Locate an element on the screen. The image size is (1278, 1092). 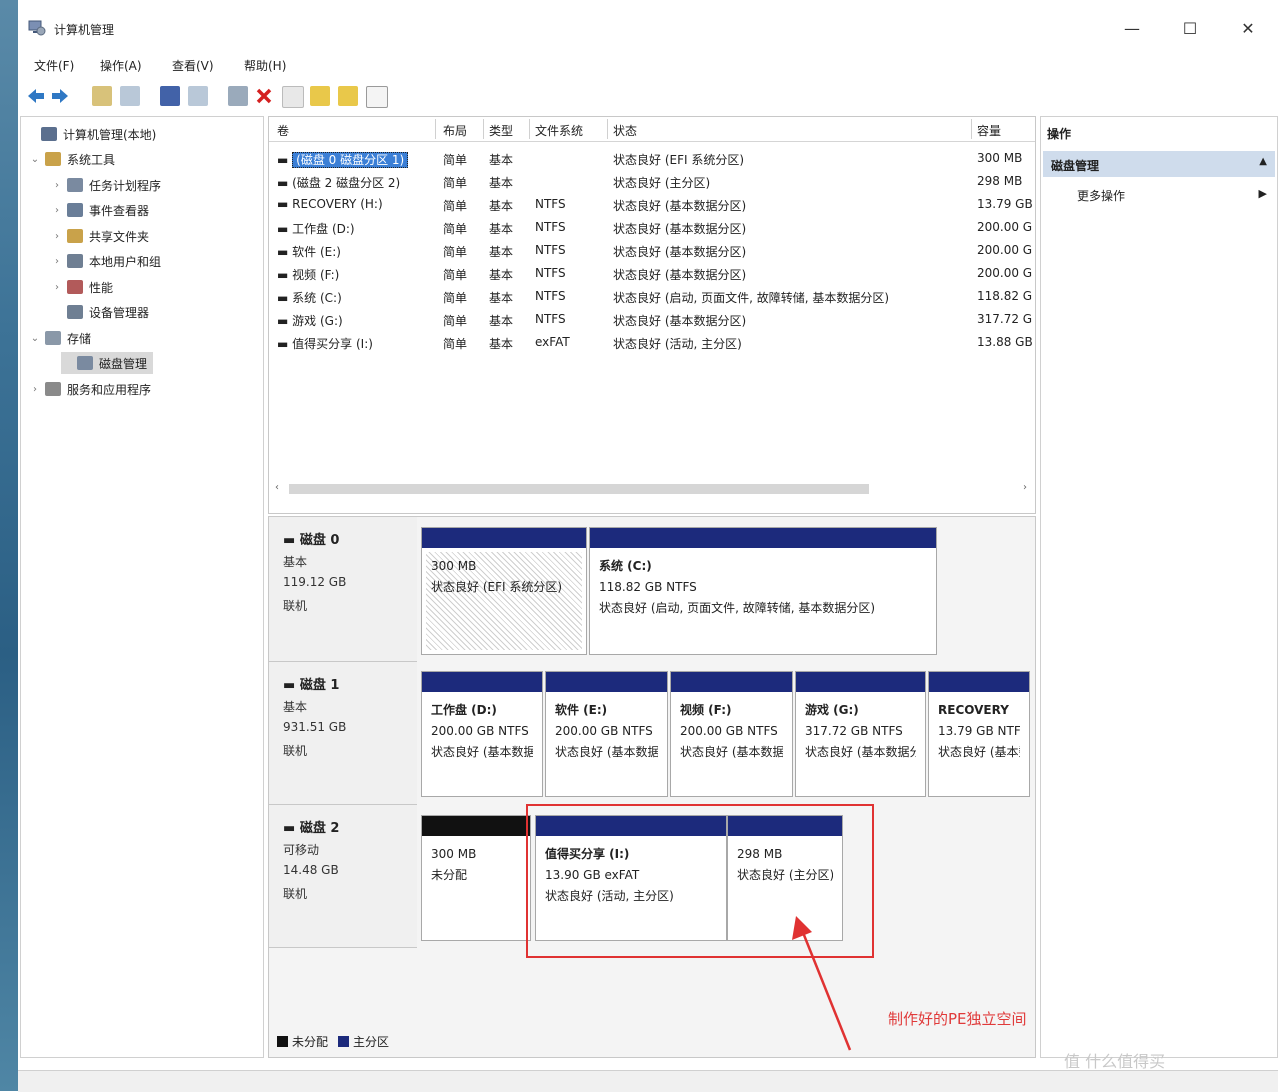
disk-title: ▬ 磁盘 2 is located at coordinates (311, 828).